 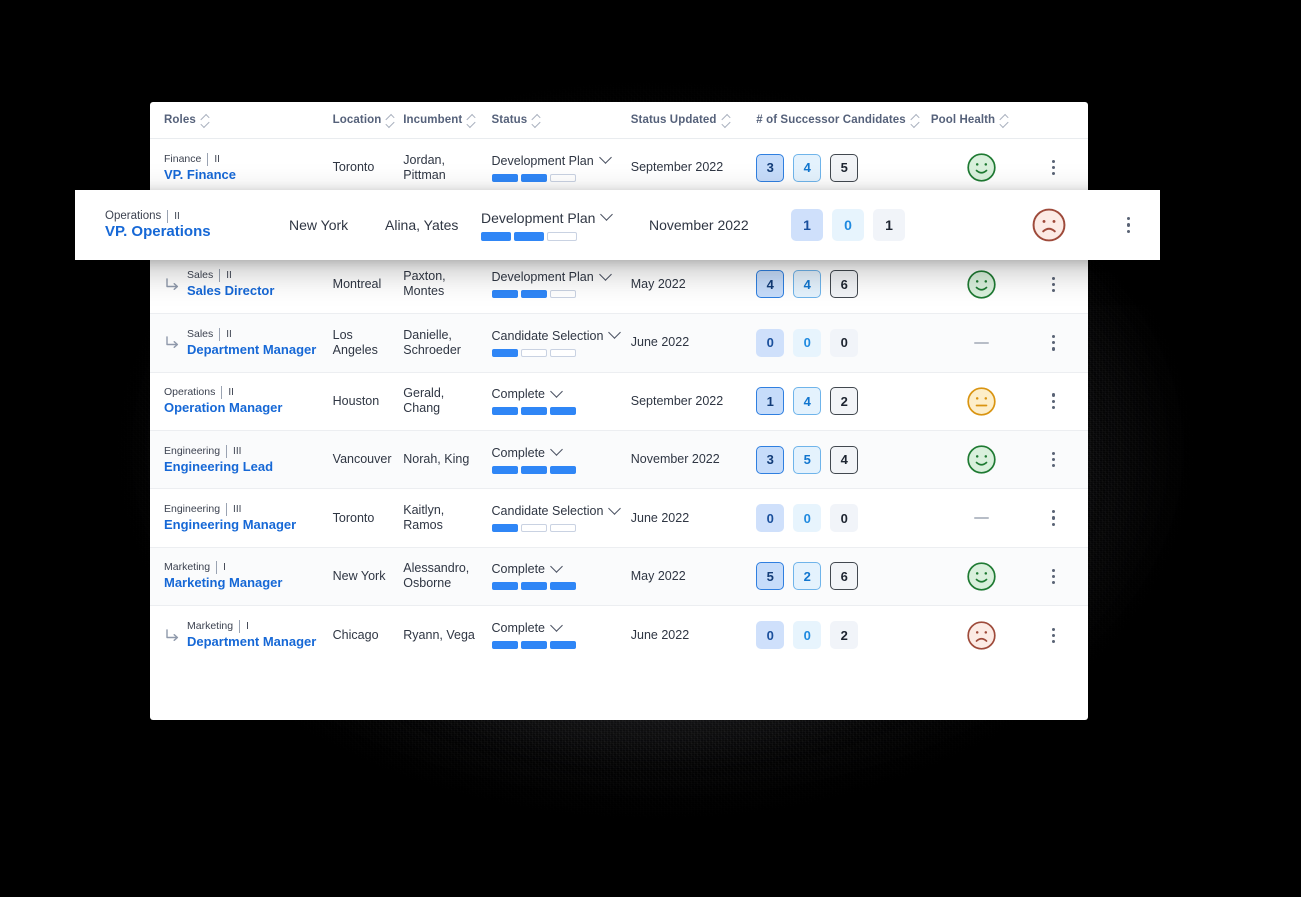 I want to click on role-title-link: VP. Operations, so click(x=158, y=232).